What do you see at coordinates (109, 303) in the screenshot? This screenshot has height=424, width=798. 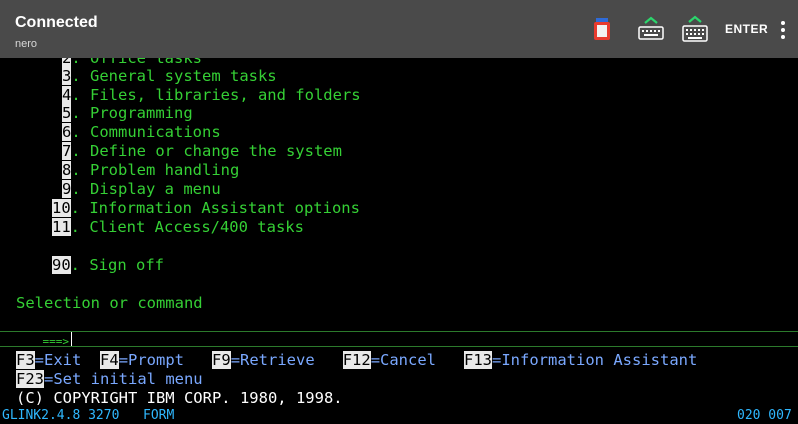 I see `command-label: Selection or command` at bounding box center [109, 303].